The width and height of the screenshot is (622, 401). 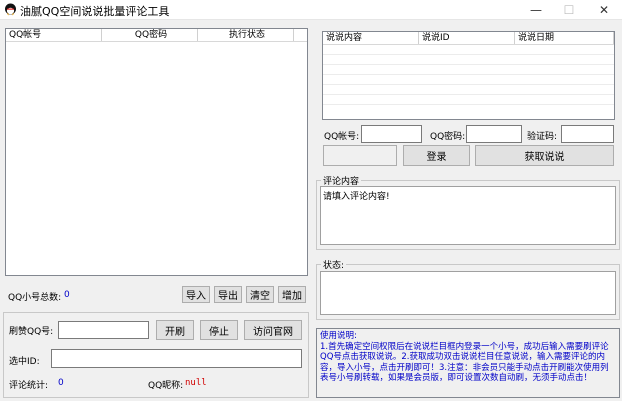 I want to click on visit-website-button: 访问官网, so click(x=273, y=330).